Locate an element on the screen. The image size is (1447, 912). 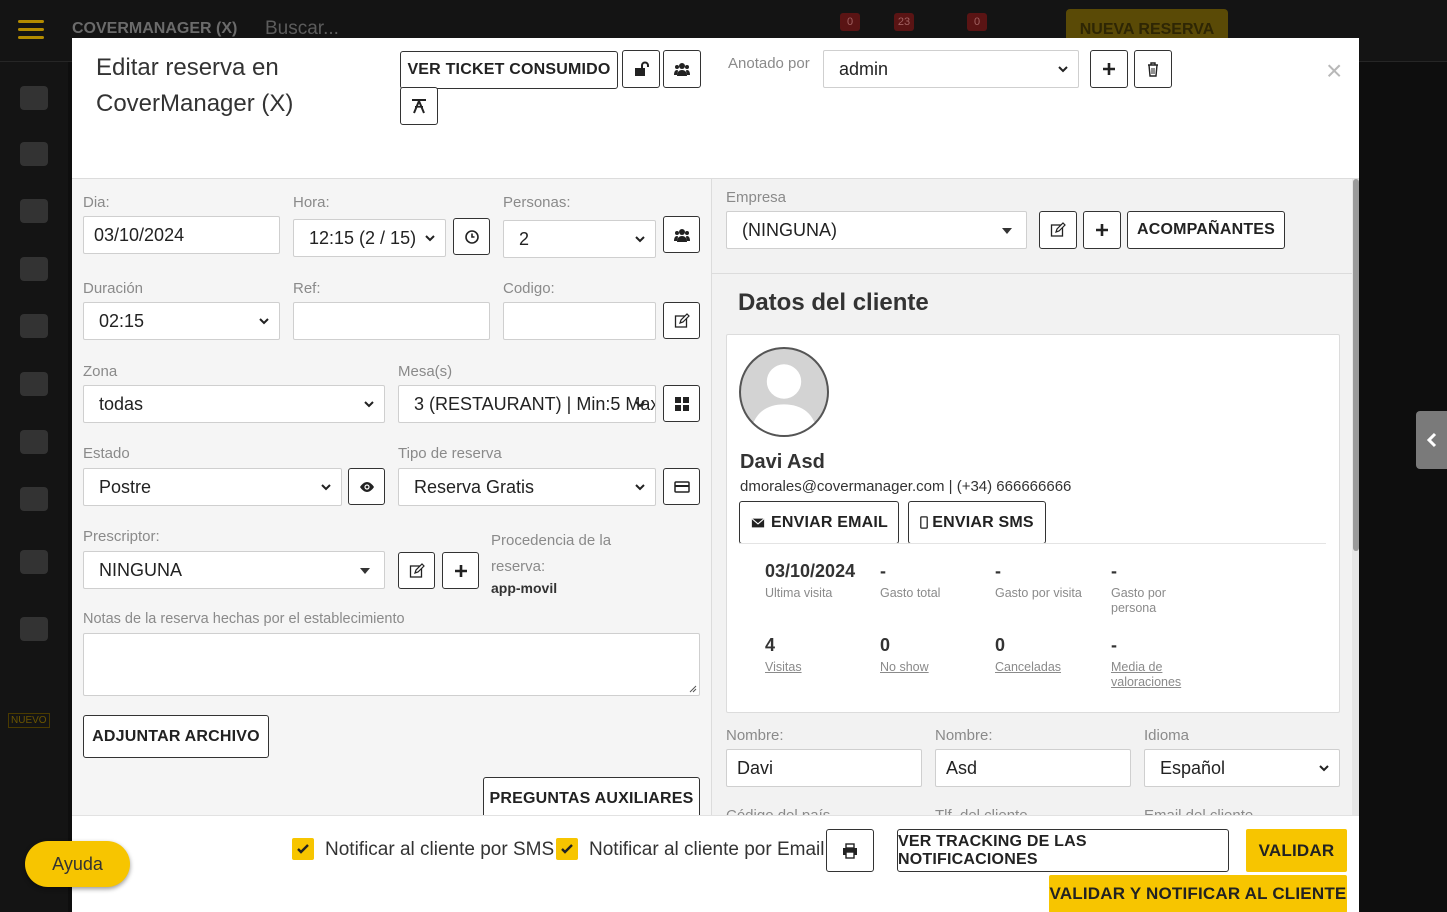
zone-select: todas is located at coordinates (234, 404).